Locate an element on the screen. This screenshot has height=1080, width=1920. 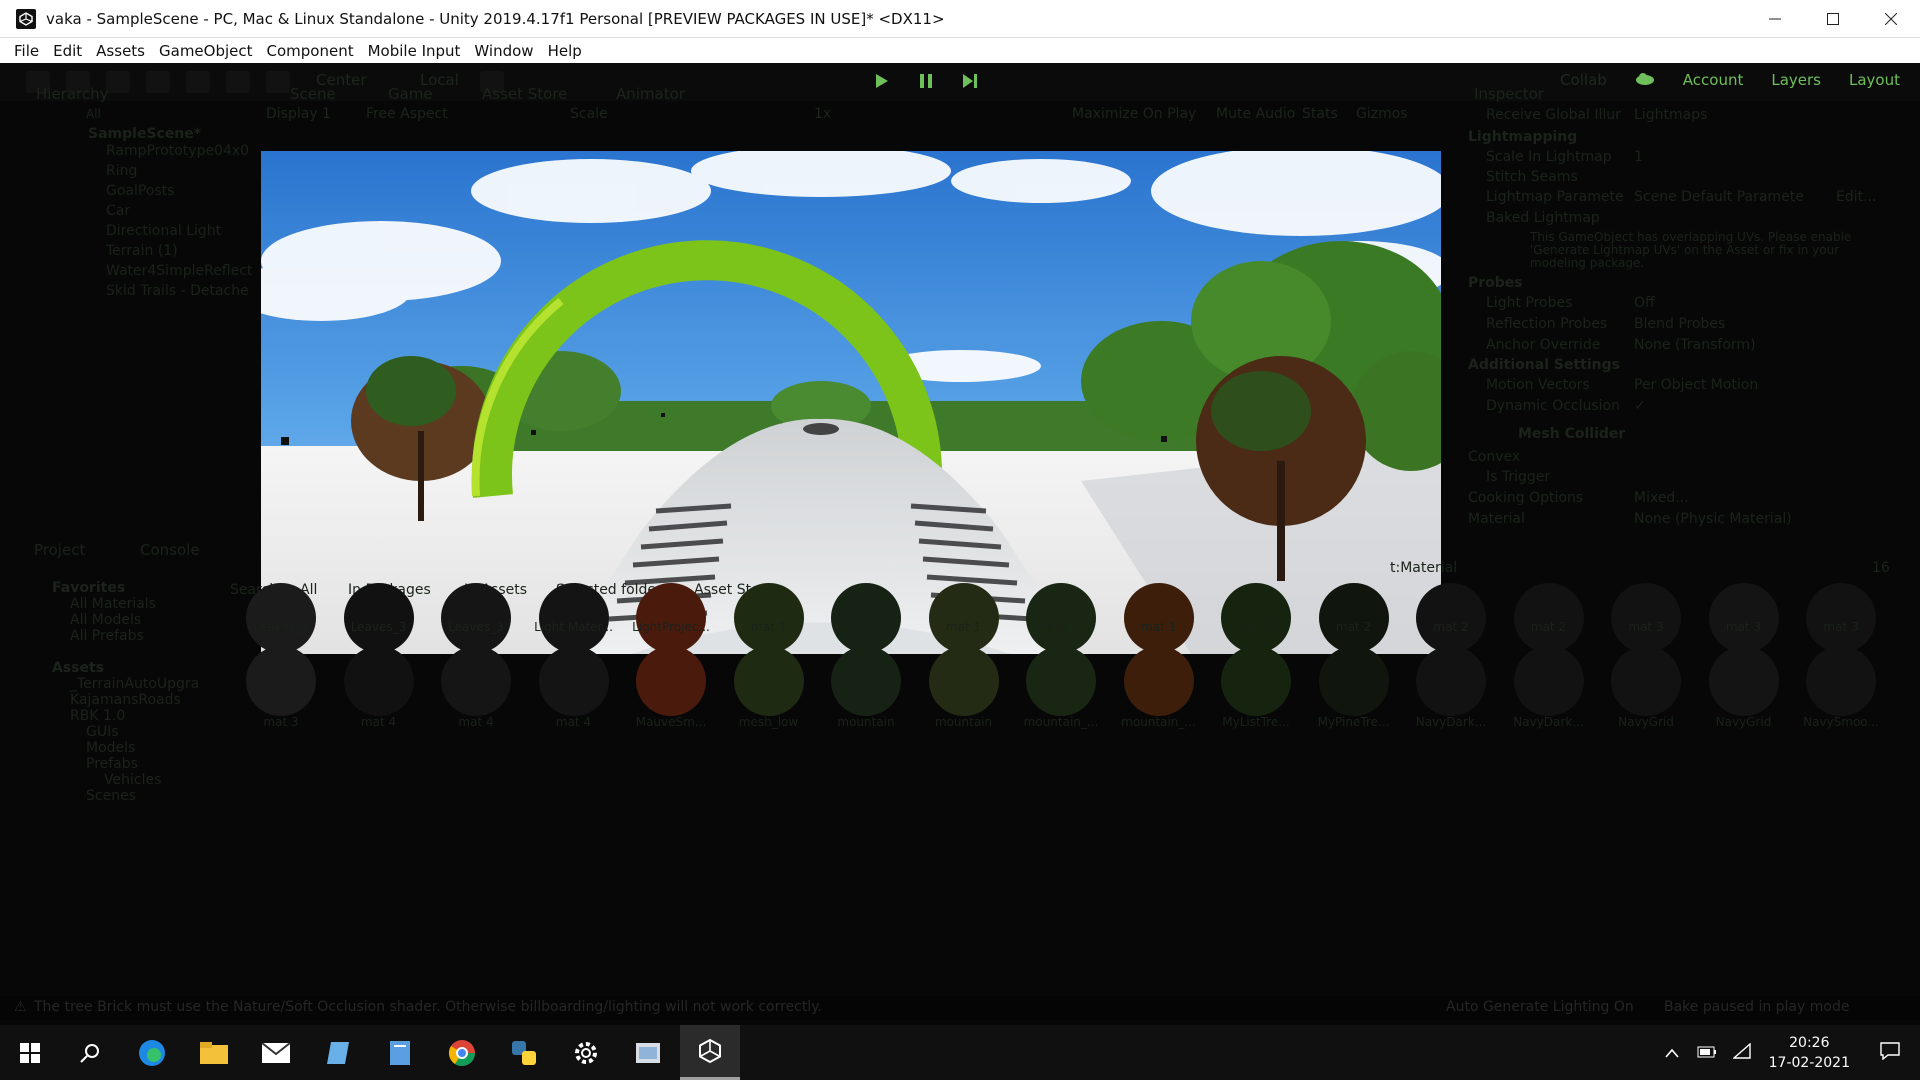
inspector-value: Scene Default Paramete is located at coordinates (1719, 197).